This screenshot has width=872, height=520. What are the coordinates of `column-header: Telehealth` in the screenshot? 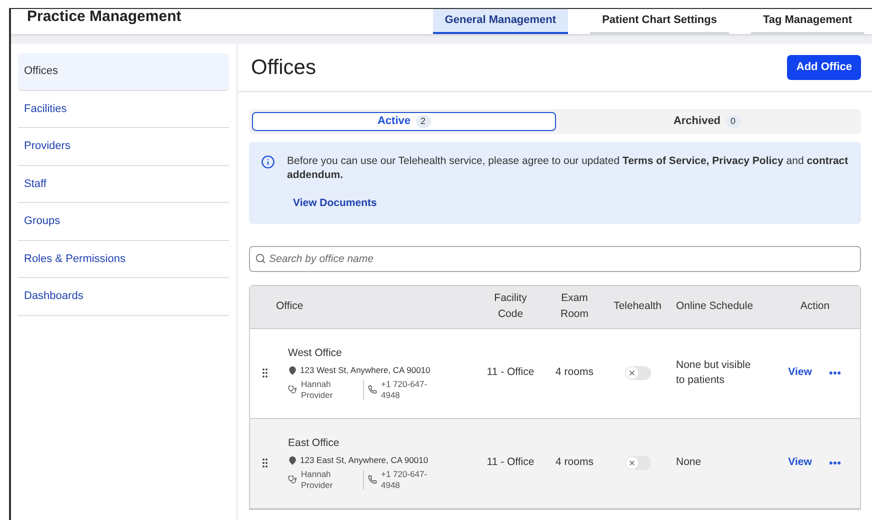 It's located at (637, 306).